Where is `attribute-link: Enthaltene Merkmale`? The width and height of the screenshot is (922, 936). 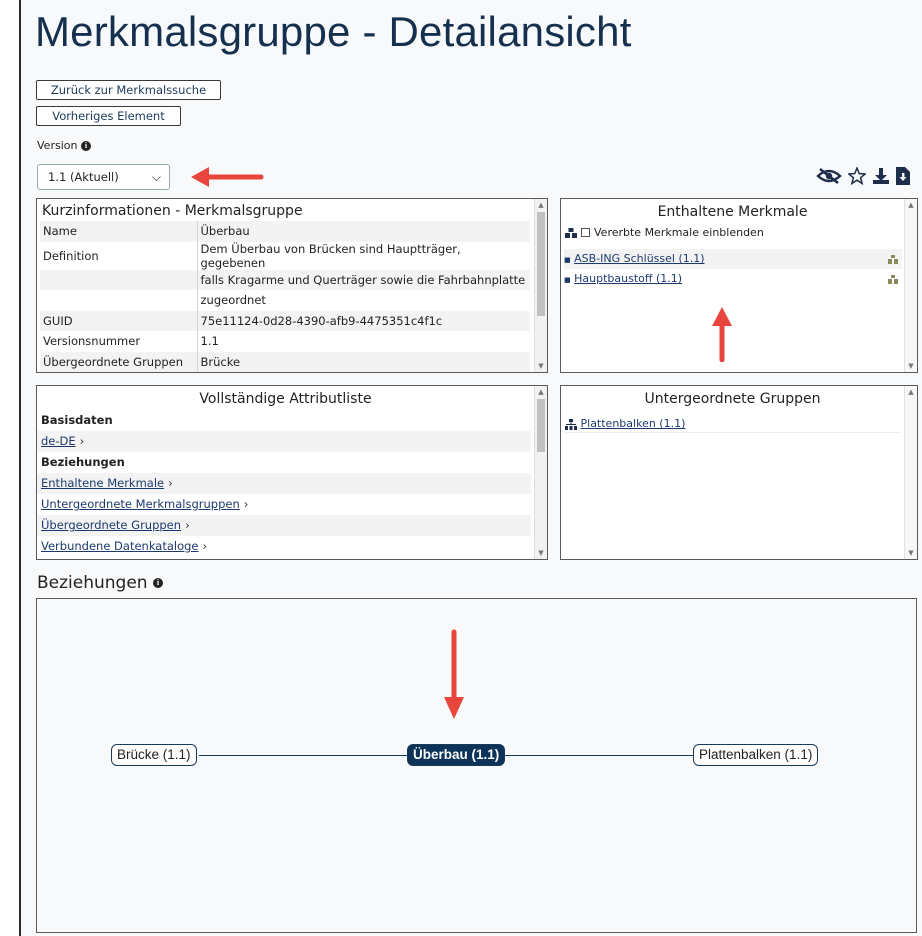
attribute-link: Enthaltene Merkmale is located at coordinates (102, 483).